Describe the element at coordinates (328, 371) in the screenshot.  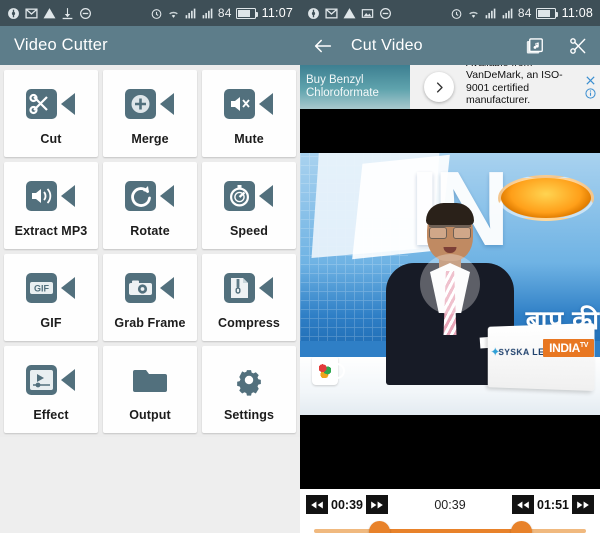
I see `desk-mug` at that location.